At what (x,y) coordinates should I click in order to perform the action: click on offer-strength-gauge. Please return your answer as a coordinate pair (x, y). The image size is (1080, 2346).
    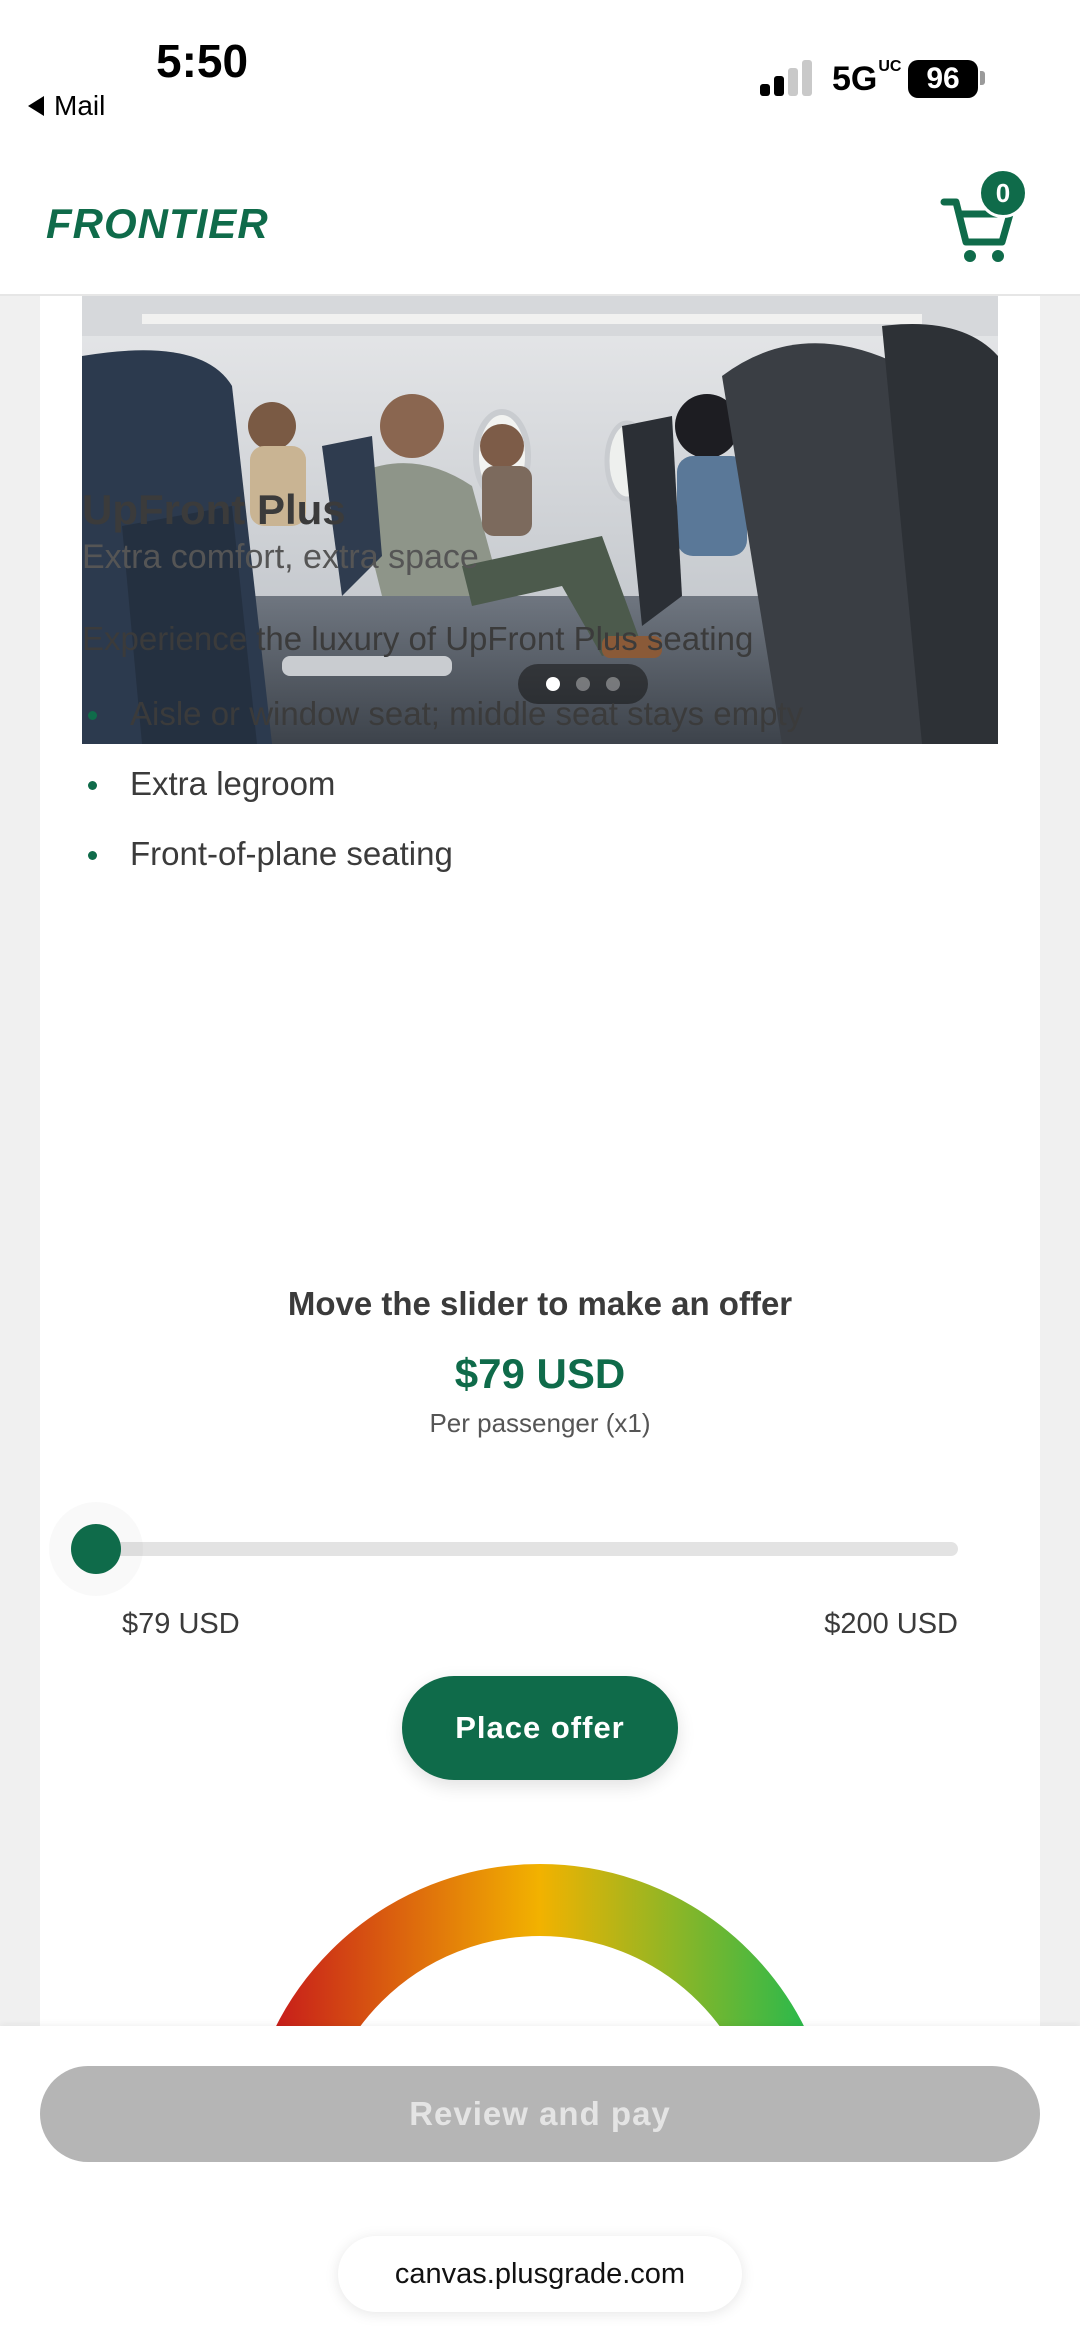
    Looking at the image, I should click on (540, 1947).